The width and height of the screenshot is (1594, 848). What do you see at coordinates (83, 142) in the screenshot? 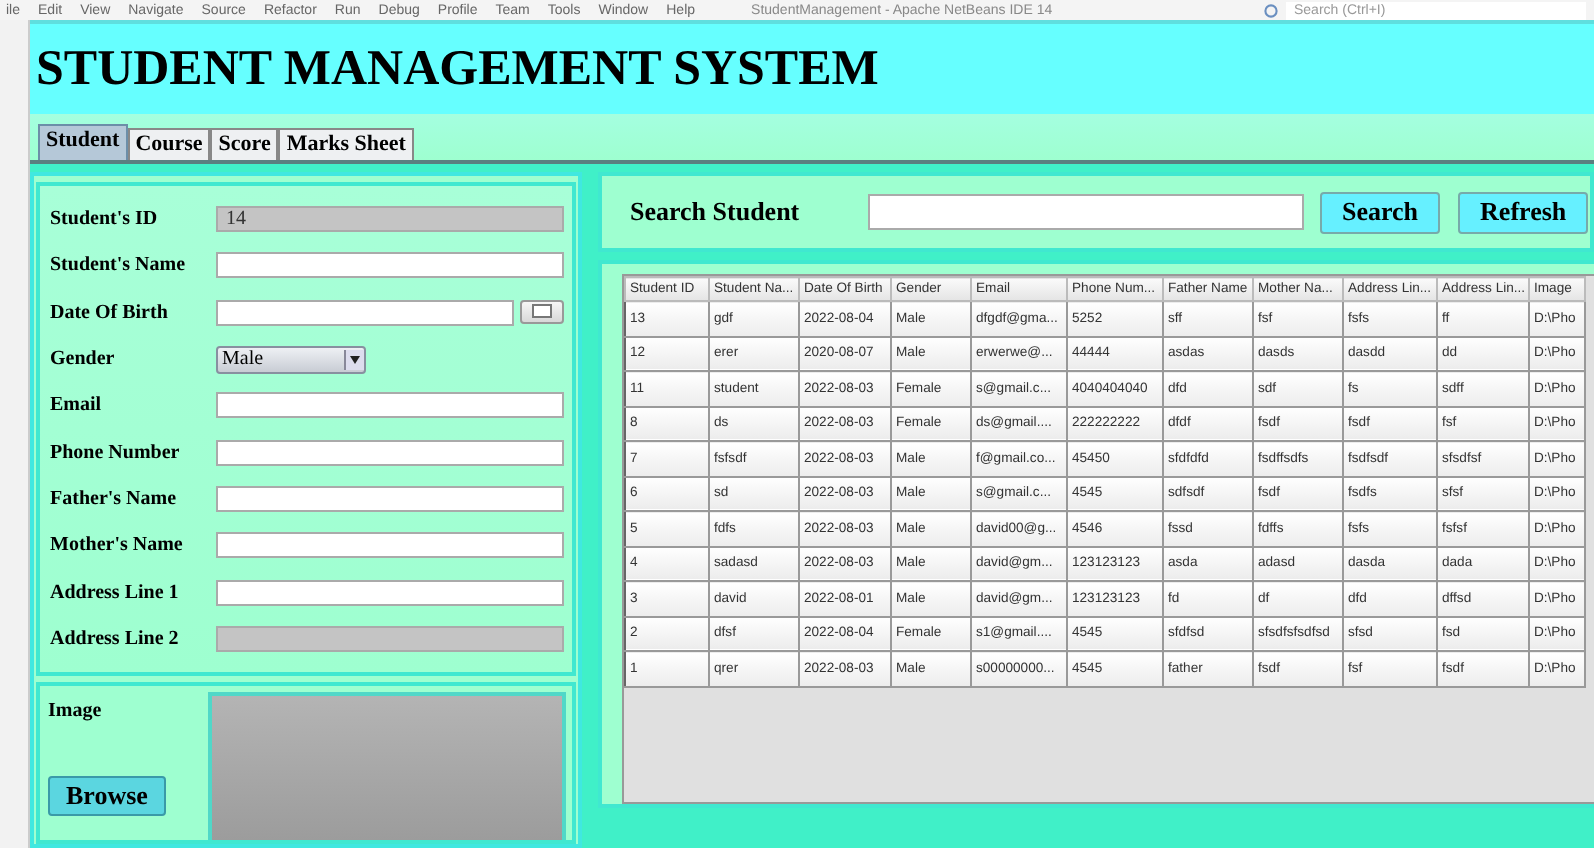
I see `tab: Student` at bounding box center [83, 142].